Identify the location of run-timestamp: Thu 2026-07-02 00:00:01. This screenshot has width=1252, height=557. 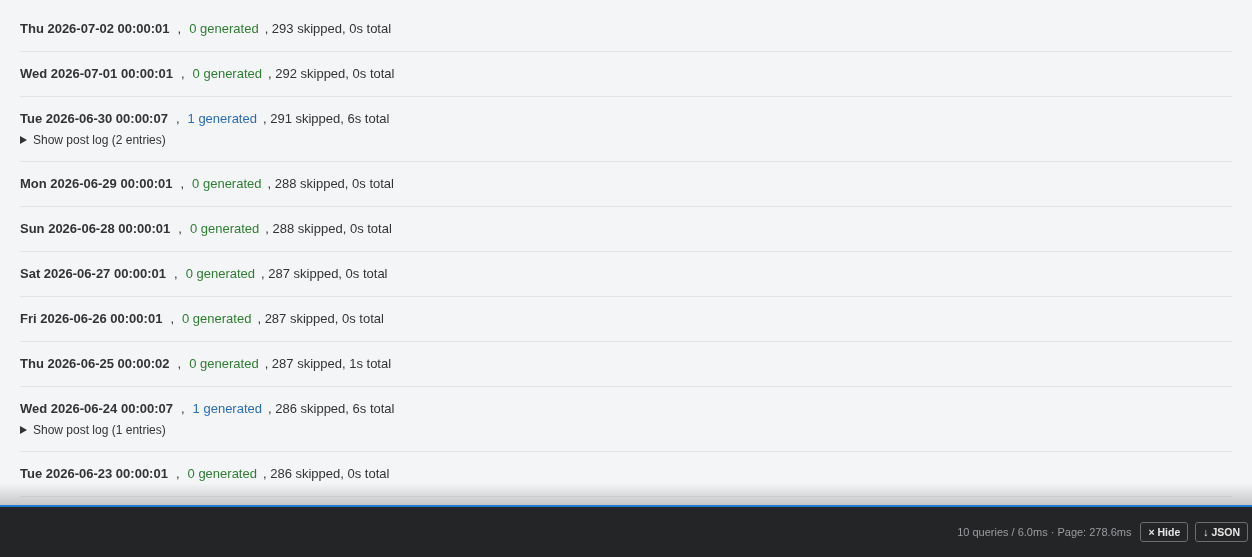
(95, 29).